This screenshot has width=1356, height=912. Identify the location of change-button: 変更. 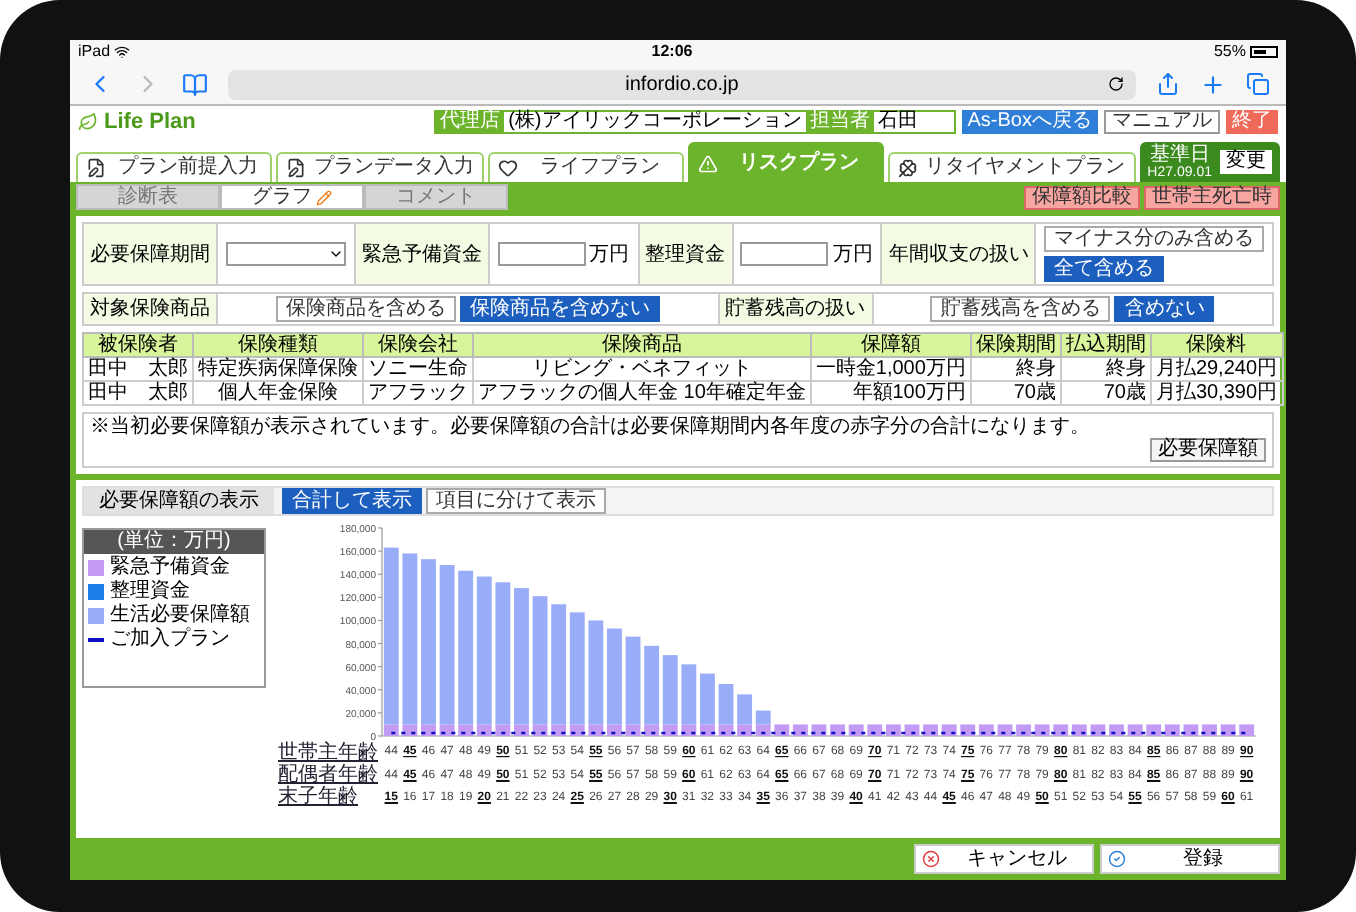
(1245, 162).